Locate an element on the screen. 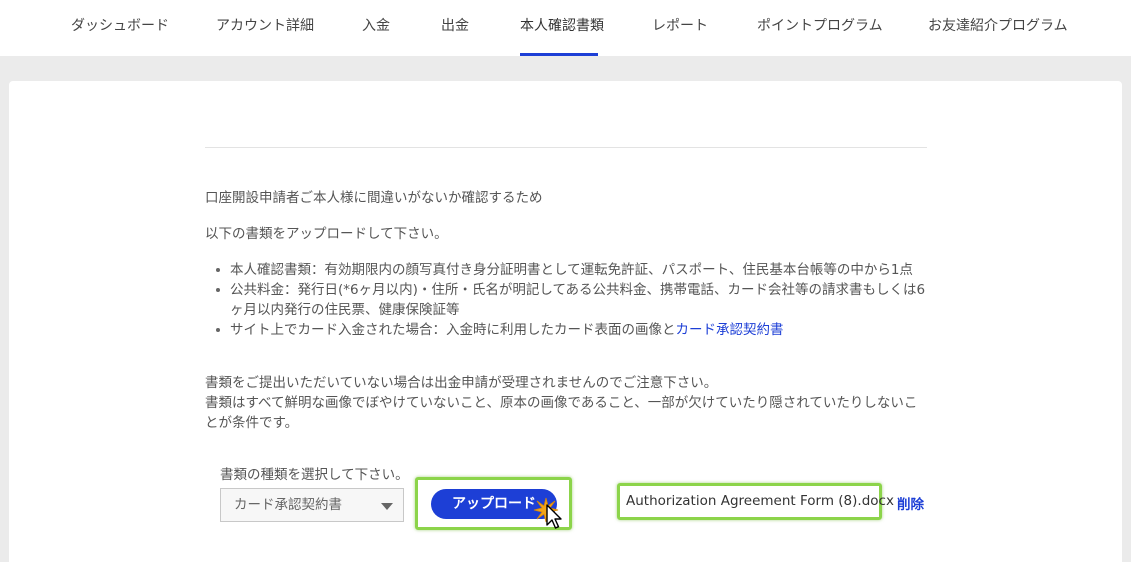  tab-reports: レポート is located at coordinates (680, 28).